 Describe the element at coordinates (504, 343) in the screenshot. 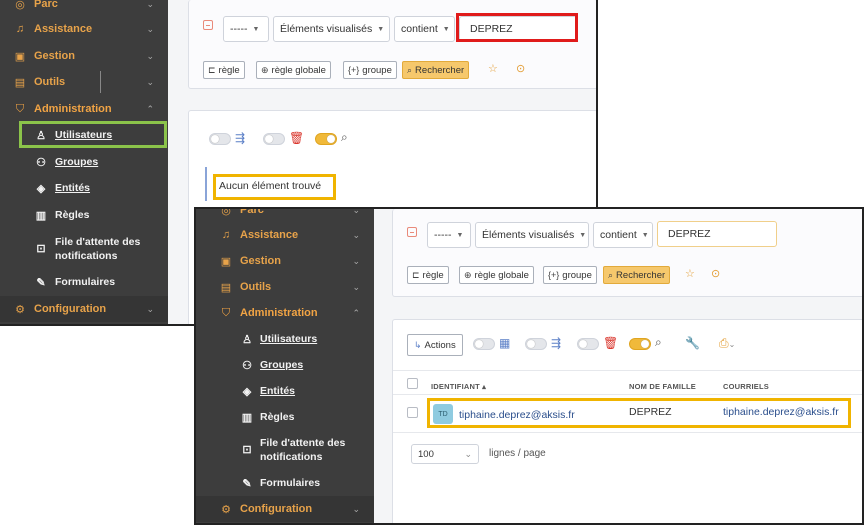

I see `map-icon: ▦` at that location.